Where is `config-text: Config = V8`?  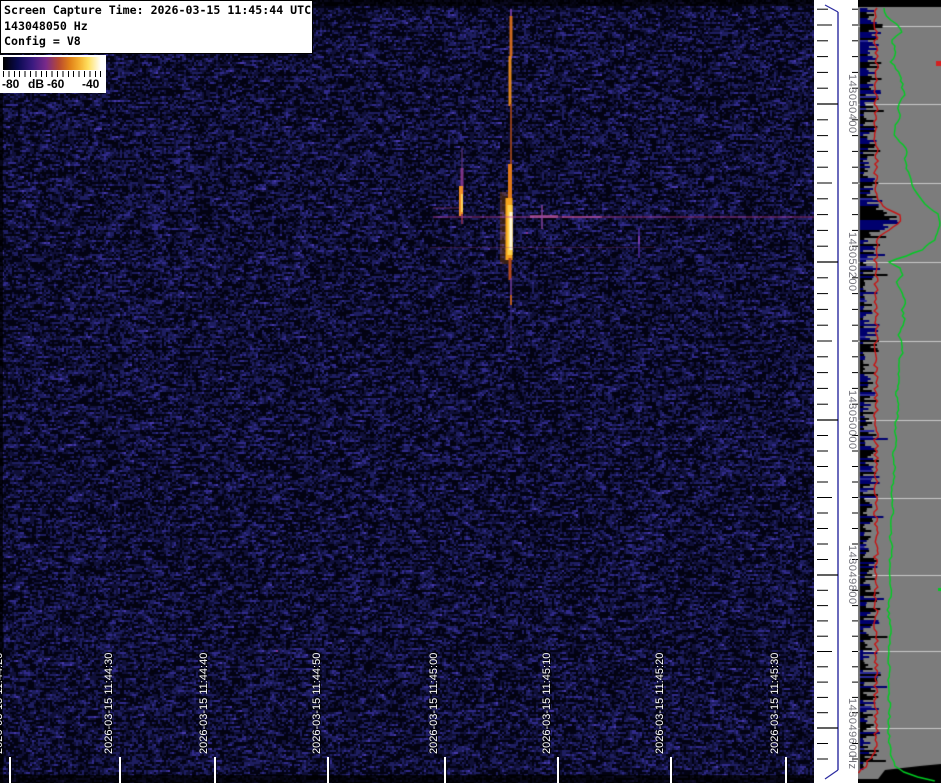 config-text: Config = V8 is located at coordinates (42, 41).